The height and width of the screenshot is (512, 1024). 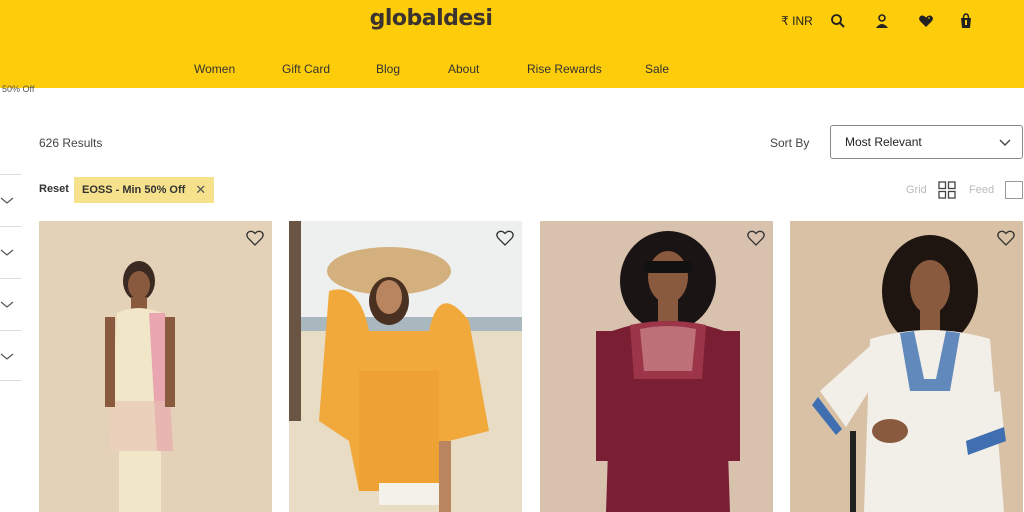 What do you see at coordinates (306, 69) in the screenshot?
I see `nav-gift-card: Gift Card` at bounding box center [306, 69].